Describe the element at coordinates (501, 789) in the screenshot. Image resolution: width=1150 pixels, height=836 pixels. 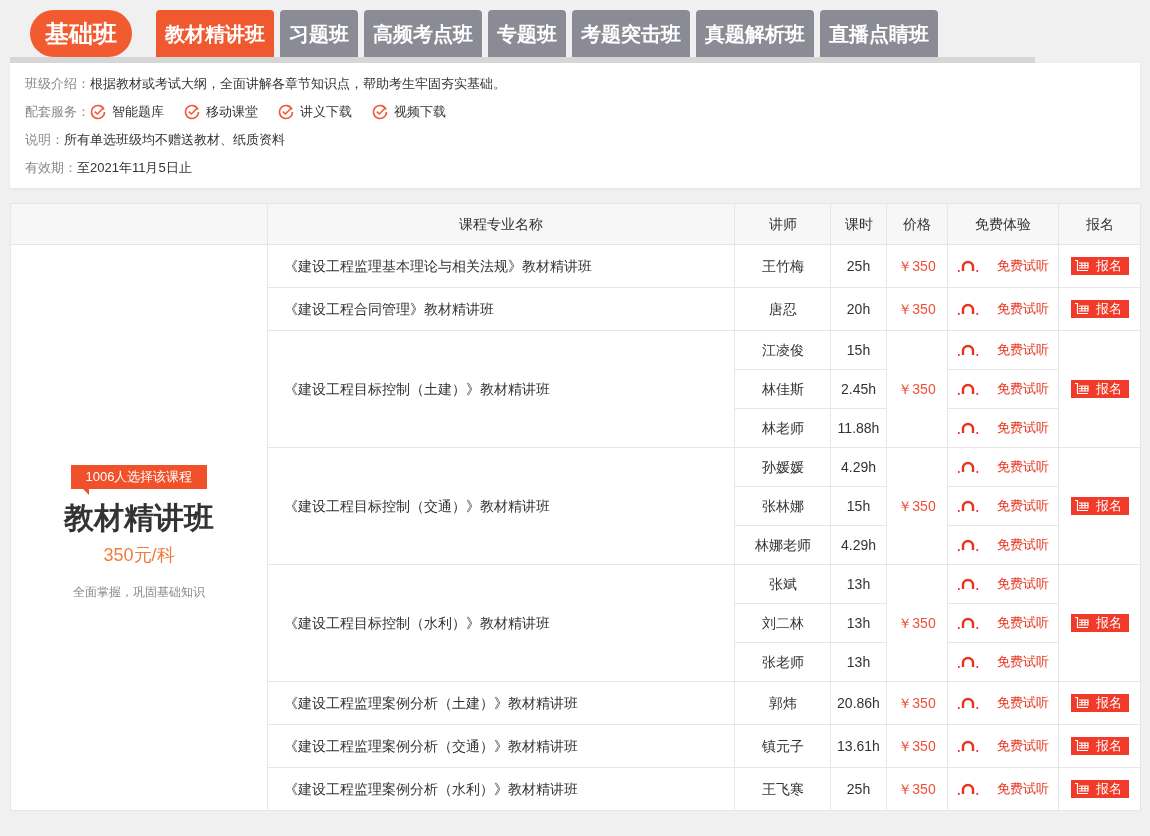
I see `course-name: 《建设工程监理案例分析（水利）》教材精讲班` at that location.